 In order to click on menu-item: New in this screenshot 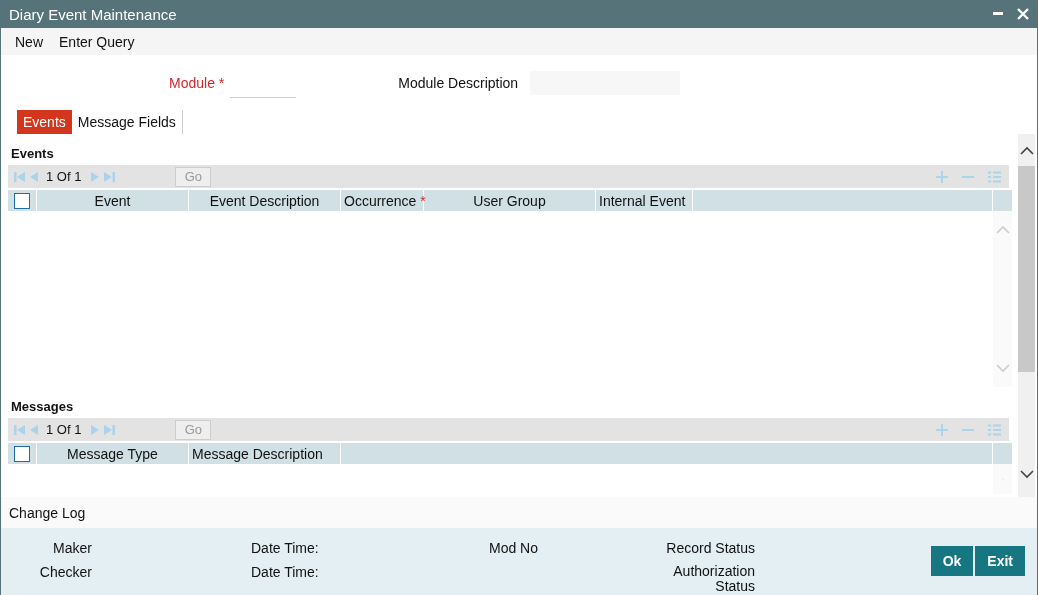, I will do `click(29, 41)`.